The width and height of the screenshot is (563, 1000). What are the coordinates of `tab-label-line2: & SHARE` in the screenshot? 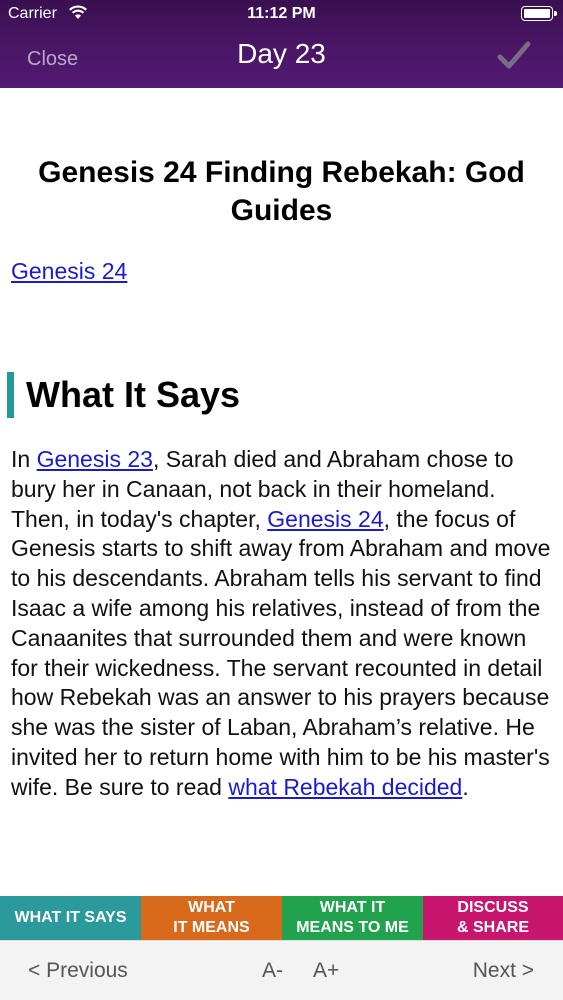 It's located at (492, 927).